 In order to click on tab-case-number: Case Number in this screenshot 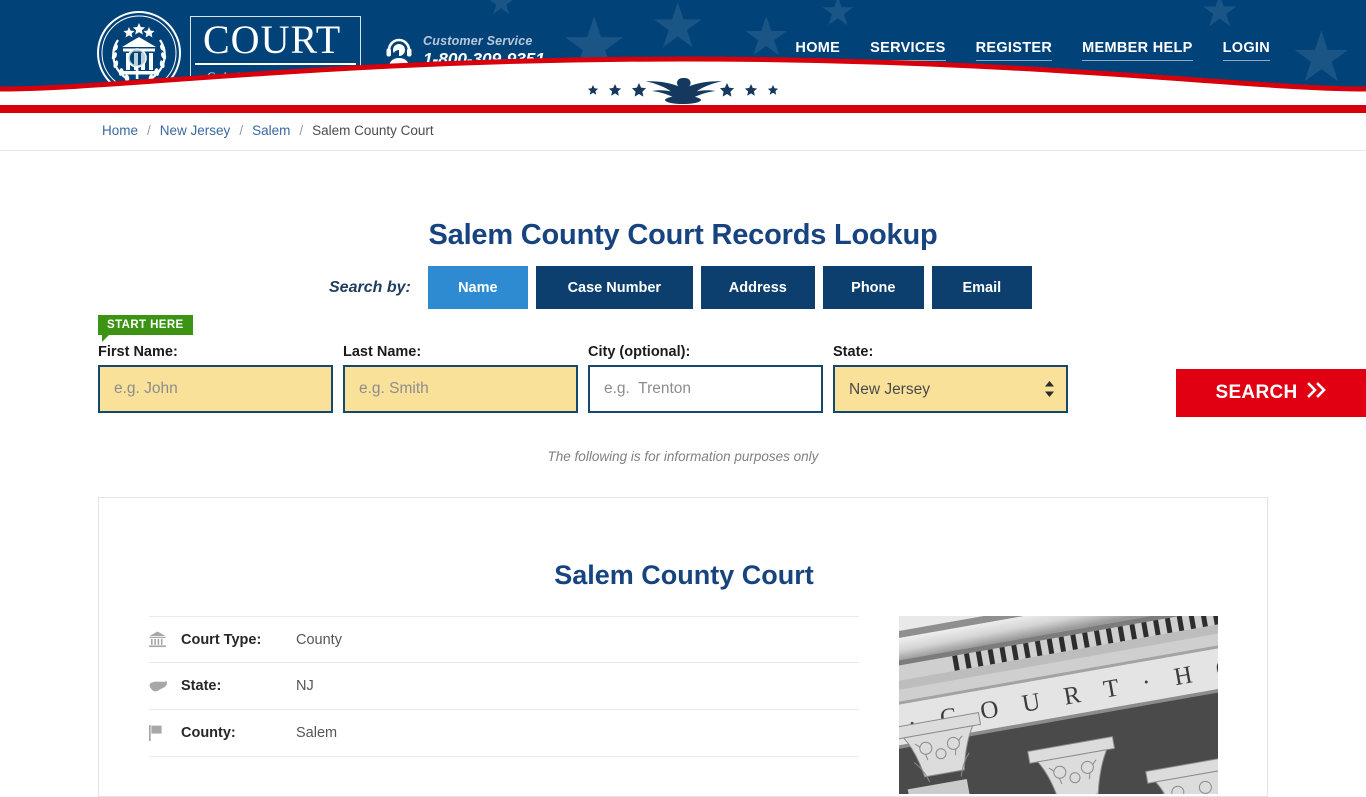, I will do `click(614, 287)`.